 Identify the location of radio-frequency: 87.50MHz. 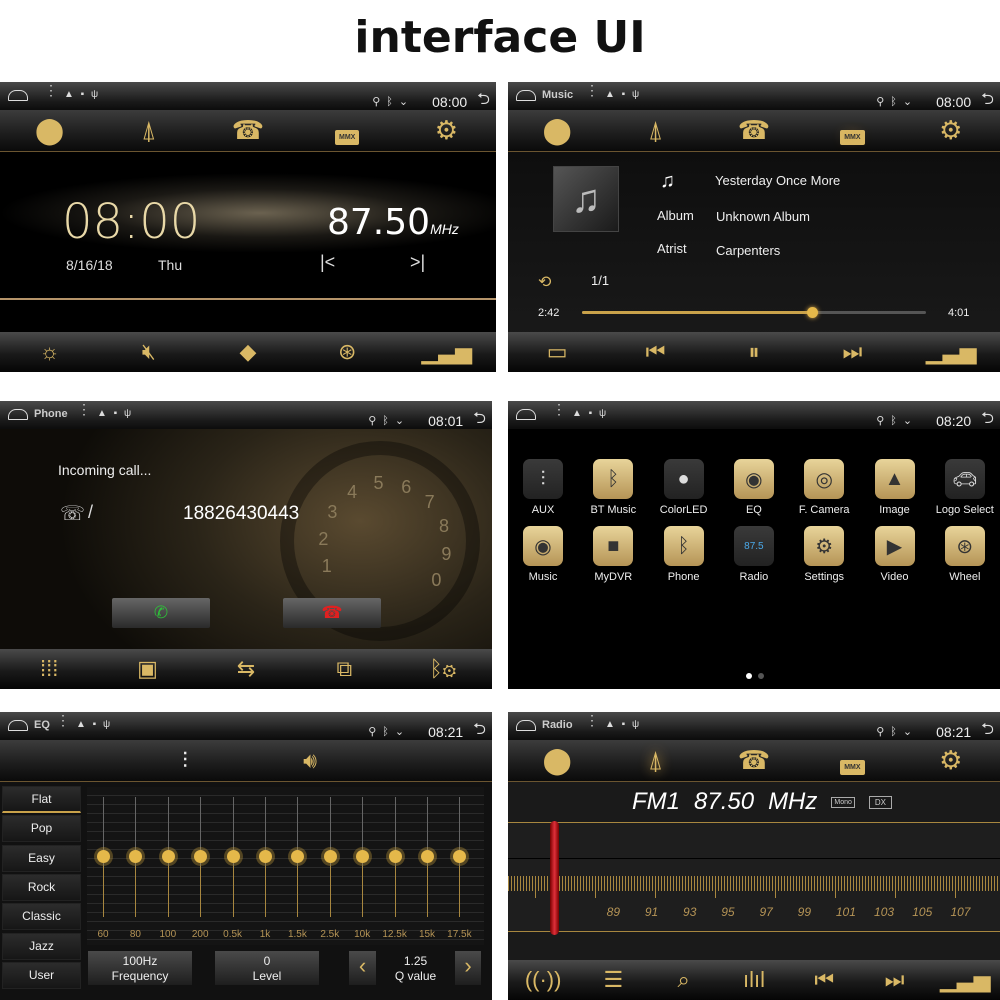
(393, 222).